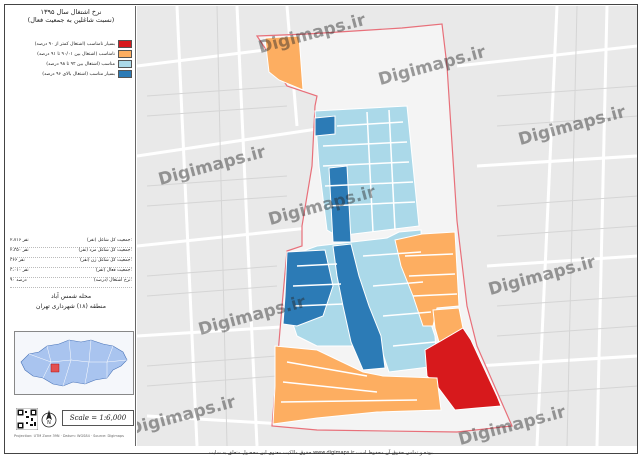 The image size is (643, 461). What do you see at coordinates (18, 280) in the screenshot?
I see `stat-value: ۹۰ درصد` at bounding box center [18, 280].